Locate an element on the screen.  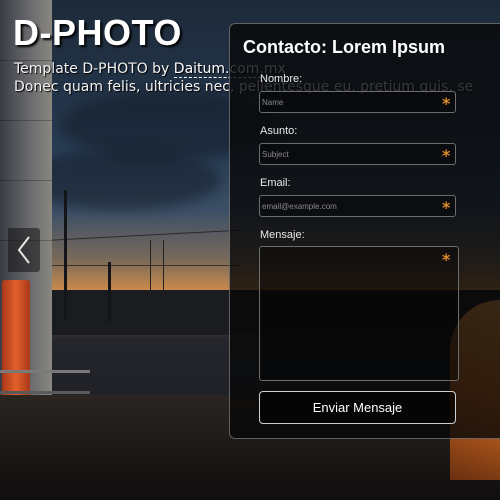
email-field is located at coordinates (357, 206).